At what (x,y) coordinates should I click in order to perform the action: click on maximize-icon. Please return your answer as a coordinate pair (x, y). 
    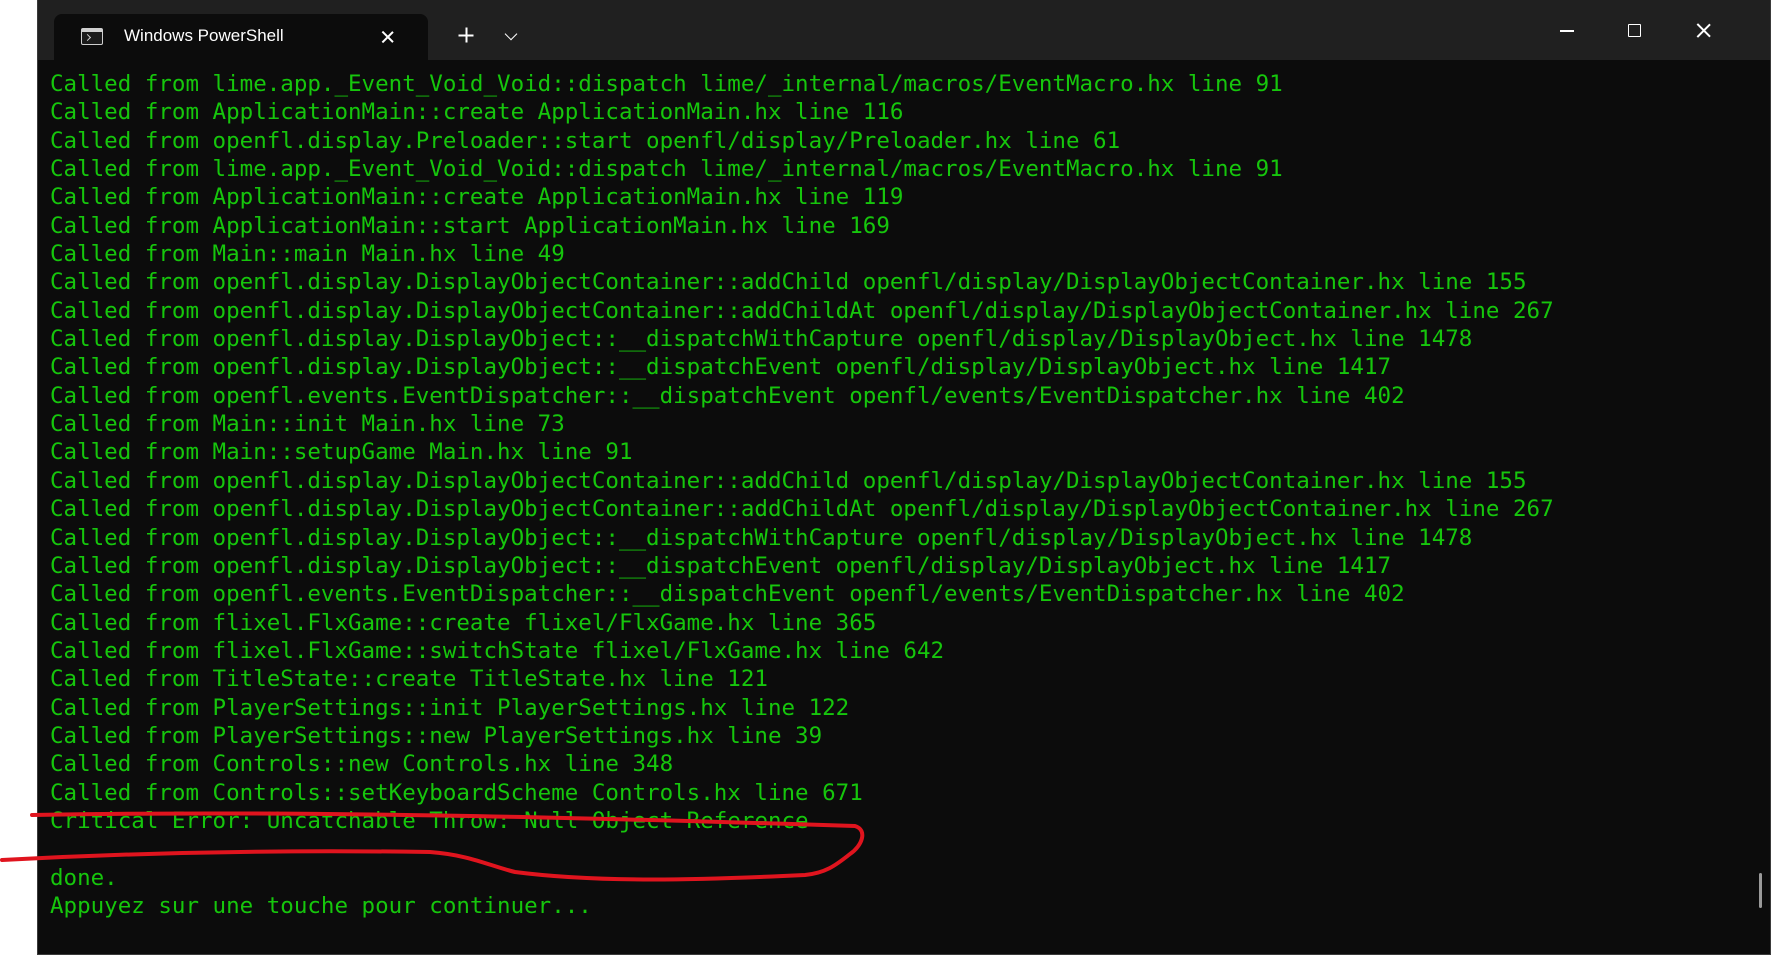
    Looking at the image, I should click on (1634, 30).